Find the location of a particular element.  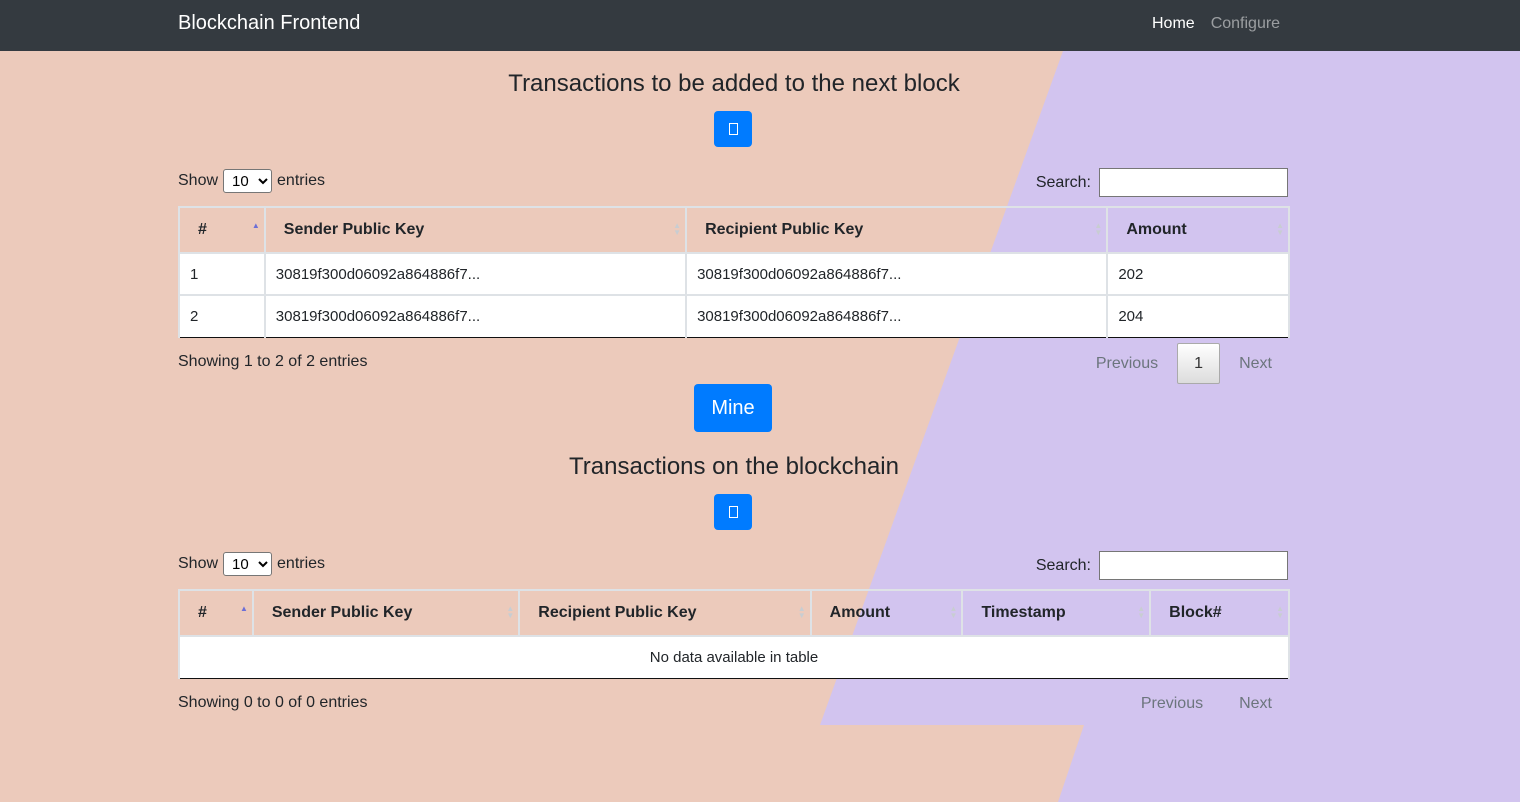

cell-number: 2 is located at coordinates (222, 316).